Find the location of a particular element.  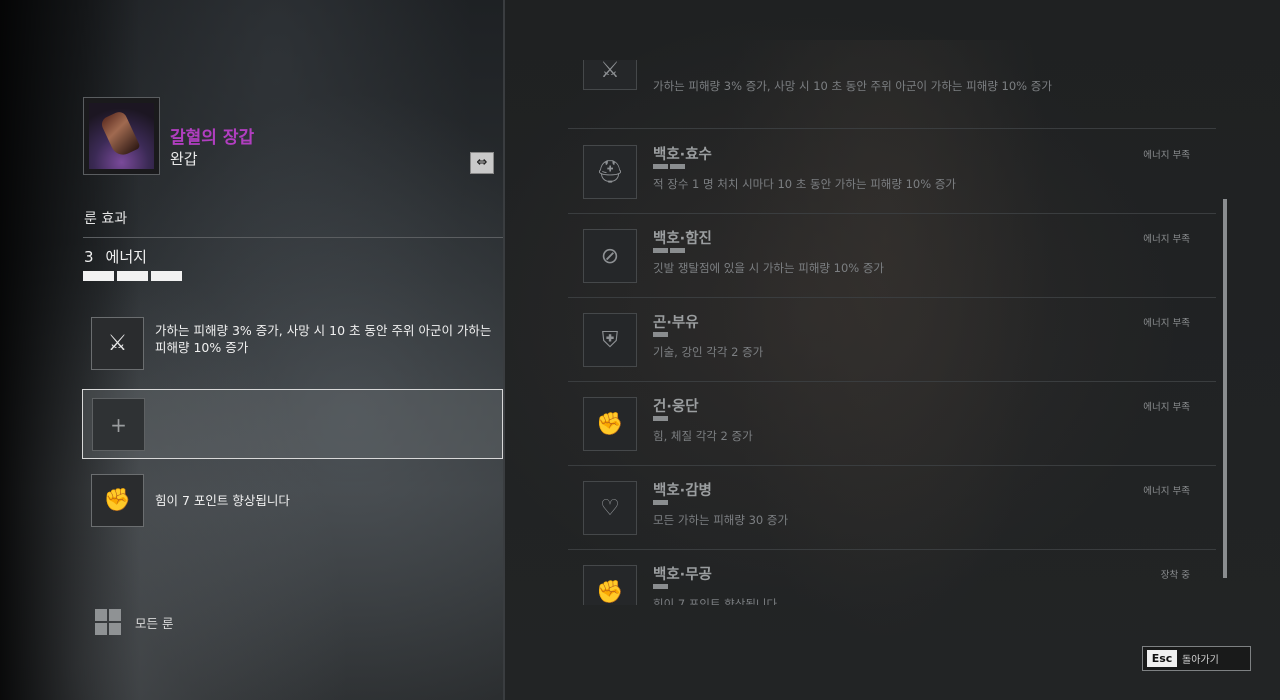

glove-icon is located at coordinates (120, 134).